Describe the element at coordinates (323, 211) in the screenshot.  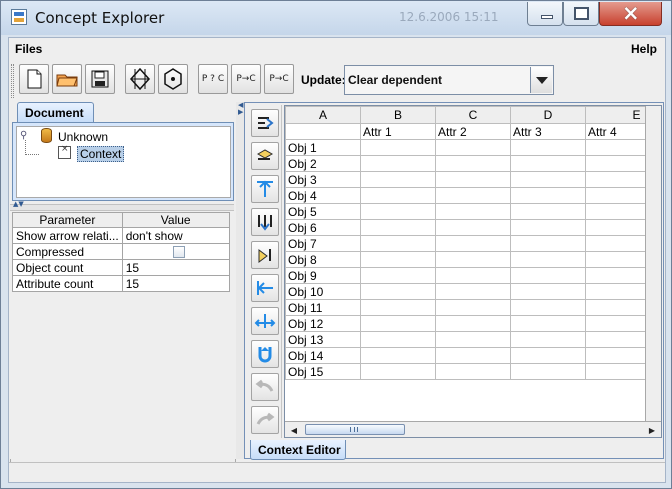
I see `object-label: Obj 5` at that location.